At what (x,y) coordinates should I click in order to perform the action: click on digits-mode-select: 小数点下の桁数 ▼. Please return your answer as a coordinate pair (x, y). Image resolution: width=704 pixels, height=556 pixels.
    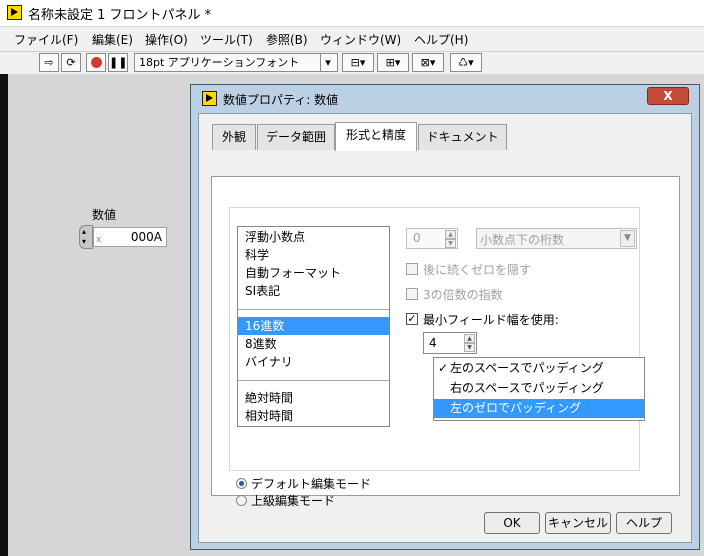
    Looking at the image, I should click on (556, 238).